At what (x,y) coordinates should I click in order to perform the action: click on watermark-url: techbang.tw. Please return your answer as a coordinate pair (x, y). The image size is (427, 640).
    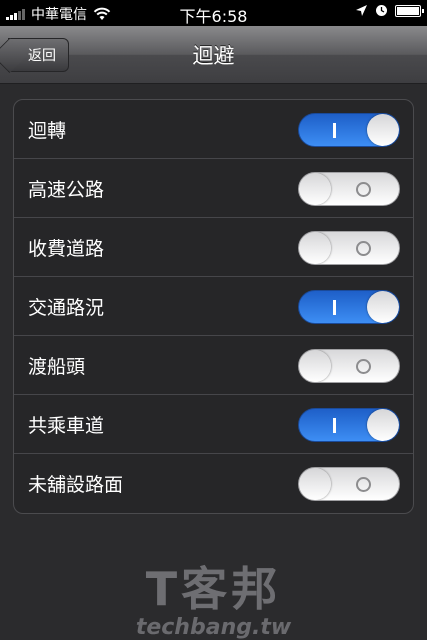
    Looking at the image, I should click on (213, 627).